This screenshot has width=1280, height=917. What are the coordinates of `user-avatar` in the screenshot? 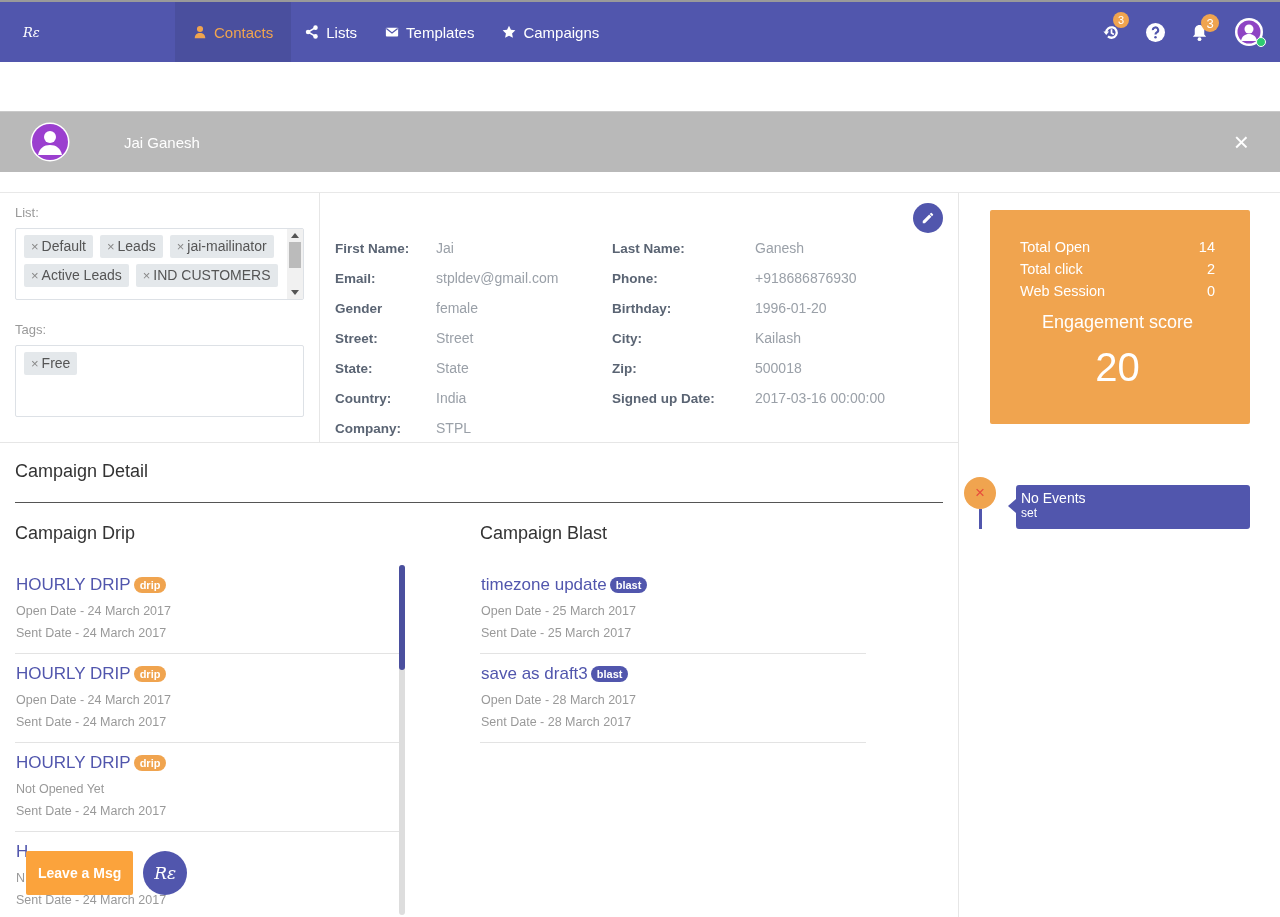 It's located at (1249, 32).